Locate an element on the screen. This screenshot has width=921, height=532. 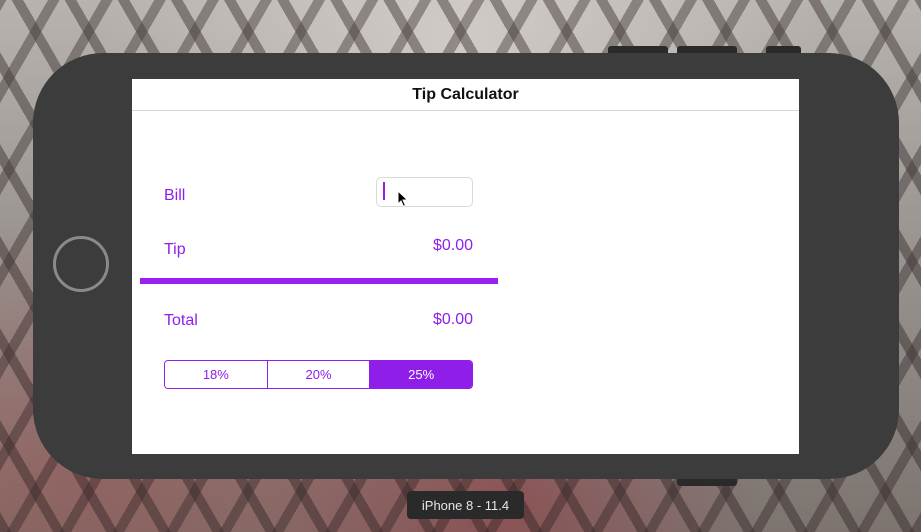
text-cursor is located at coordinates (384, 191).